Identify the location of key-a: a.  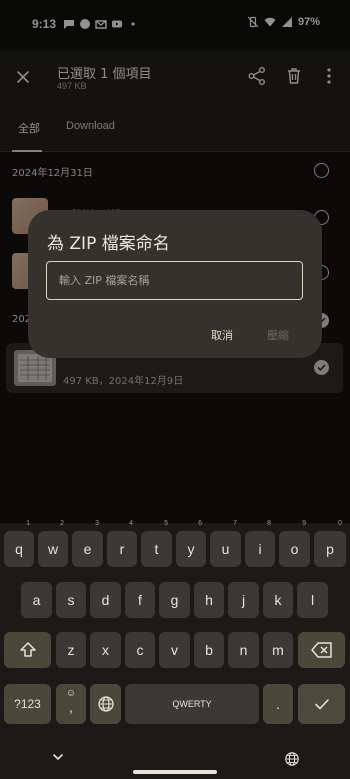
(36, 600).